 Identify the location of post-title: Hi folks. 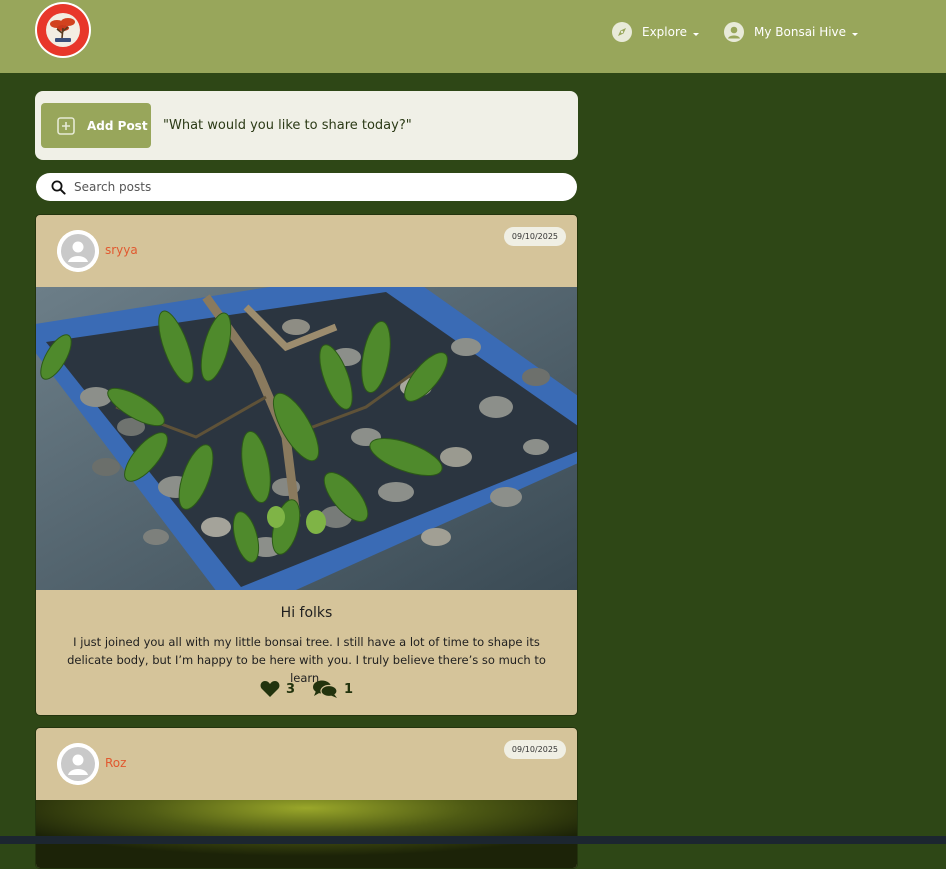
(306, 613).